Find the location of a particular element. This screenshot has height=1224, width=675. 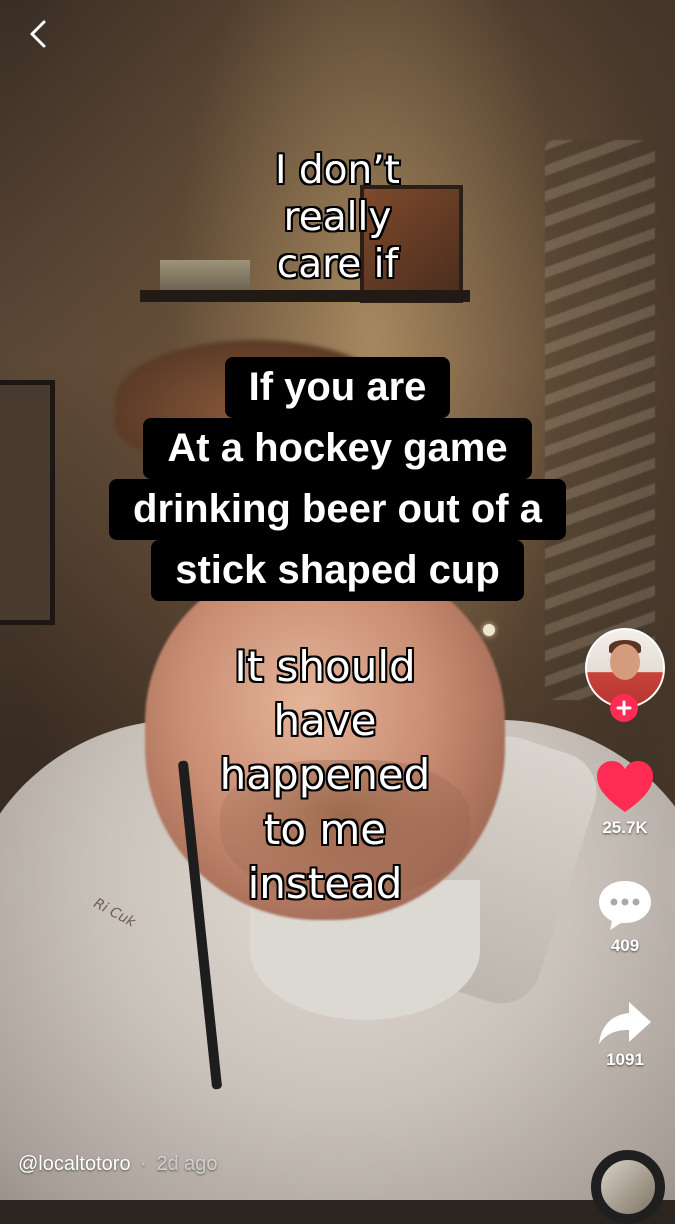

earring is located at coordinates (489, 630).